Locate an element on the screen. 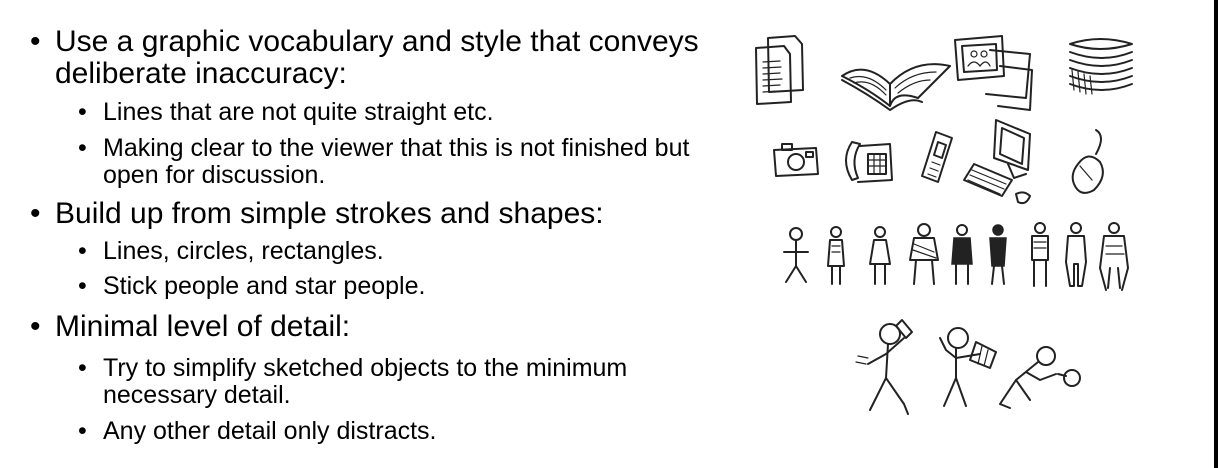  open-book-icon is located at coordinates (896, 87).